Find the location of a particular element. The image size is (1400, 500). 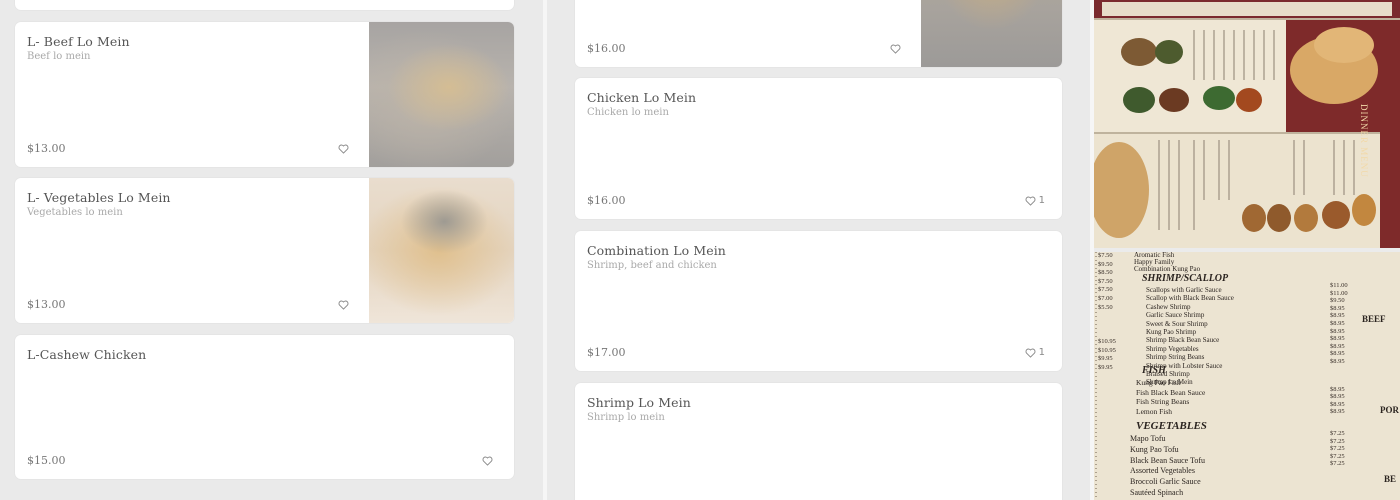

menu-section-title: SHRIMP/SCALLOP is located at coordinates (1185, 278).